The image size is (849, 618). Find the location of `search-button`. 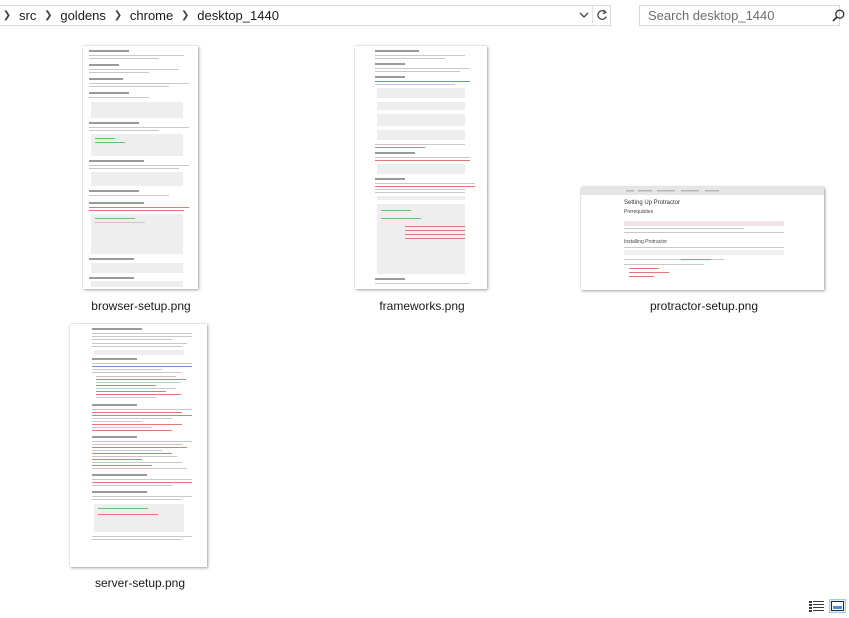

search-button is located at coordinates (838, 15).